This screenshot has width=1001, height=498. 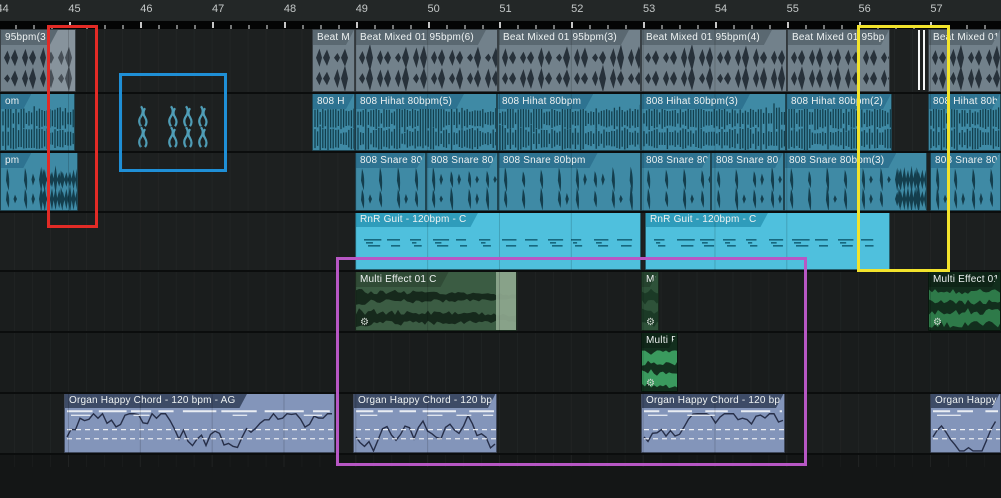 I want to click on clip-808-snare-4: 808 Snare 80bpm, so click(x=569, y=181).